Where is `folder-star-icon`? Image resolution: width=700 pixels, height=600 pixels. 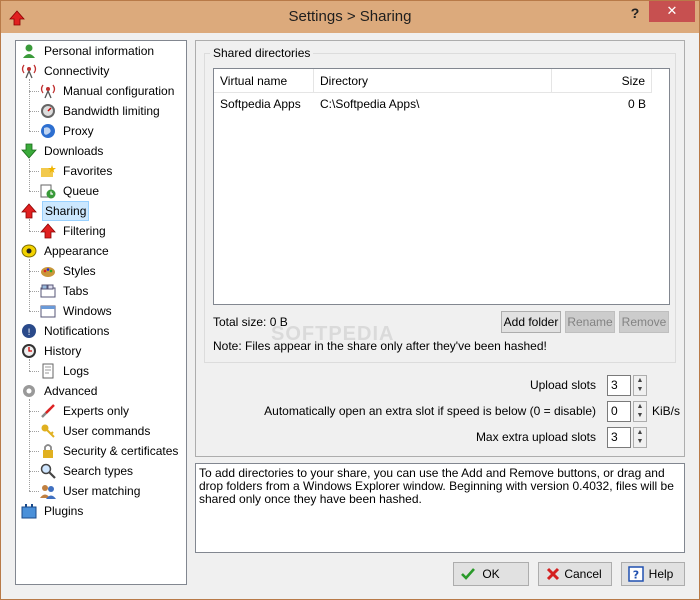 folder-star-icon is located at coordinates (48, 171).